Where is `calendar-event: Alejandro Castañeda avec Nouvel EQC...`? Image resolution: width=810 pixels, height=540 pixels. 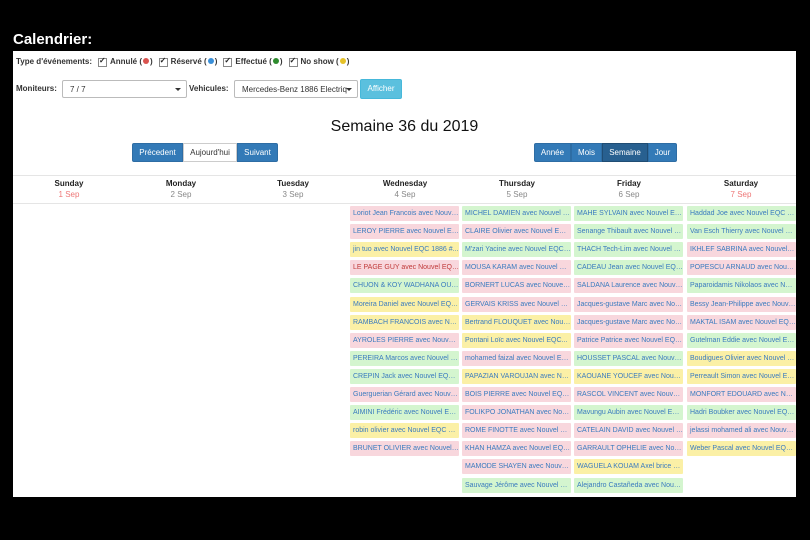 calendar-event: Alejandro Castañeda avec Nouvel EQC... is located at coordinates (628, 485).